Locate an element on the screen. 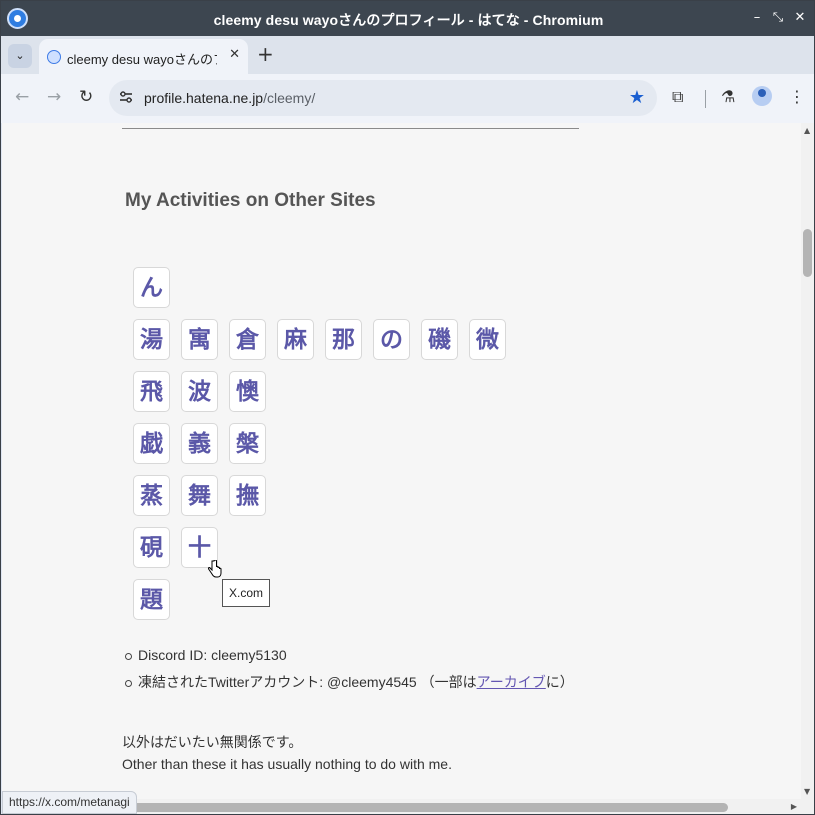 The width and height of the screenshot is (815, 815). activity-link-tile: 那 is located at coordinates (343, 339).